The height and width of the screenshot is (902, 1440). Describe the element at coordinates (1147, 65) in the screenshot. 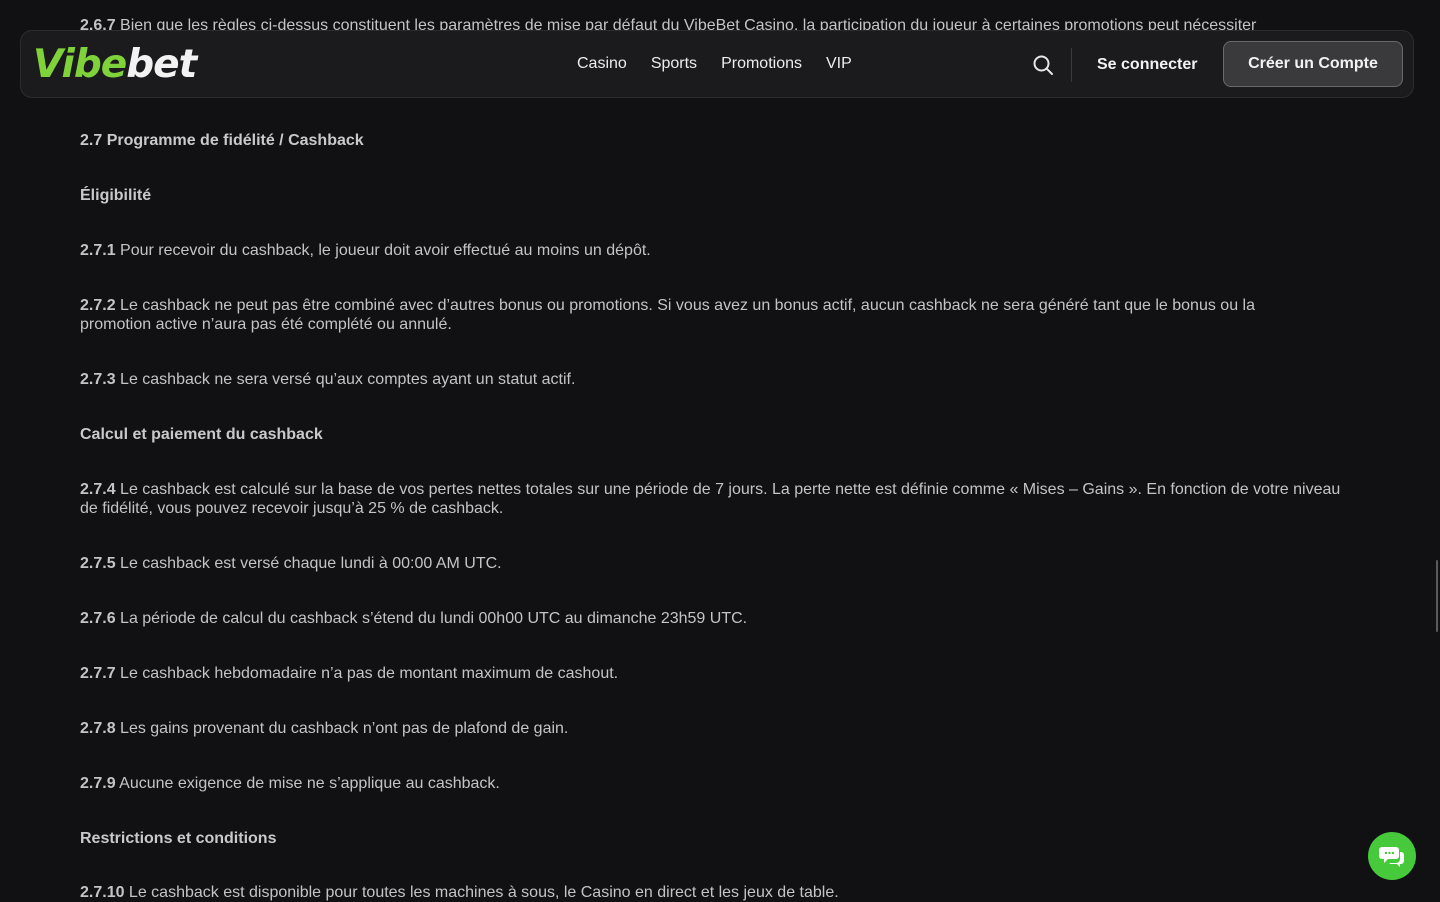

I see `signin-button: Se connecter` at that location.